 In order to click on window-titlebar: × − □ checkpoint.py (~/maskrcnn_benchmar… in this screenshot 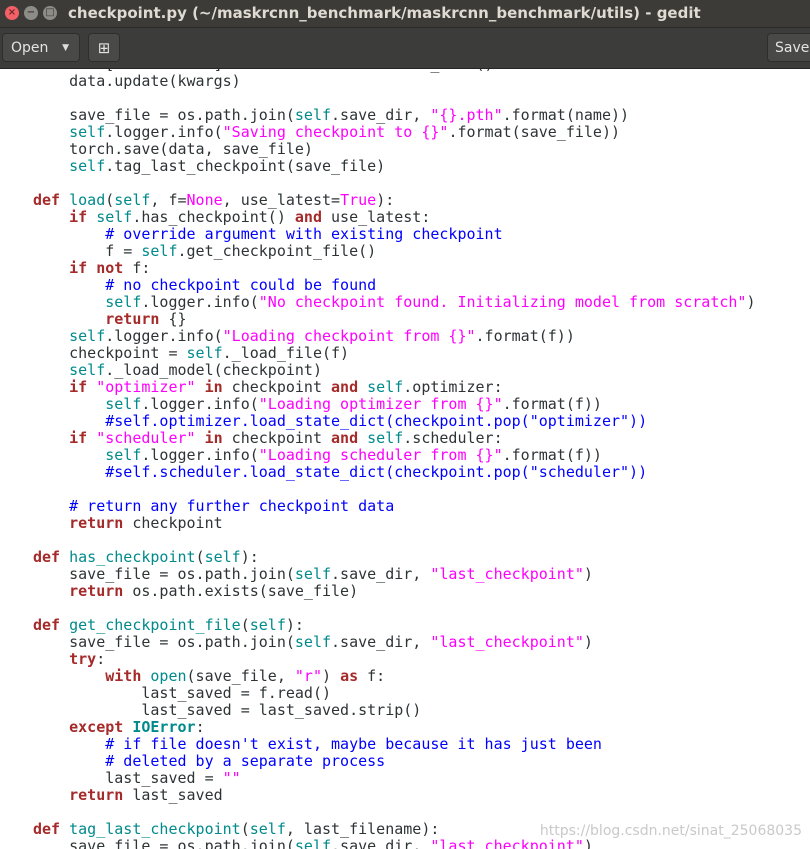, I will do `click(405, 14)`.